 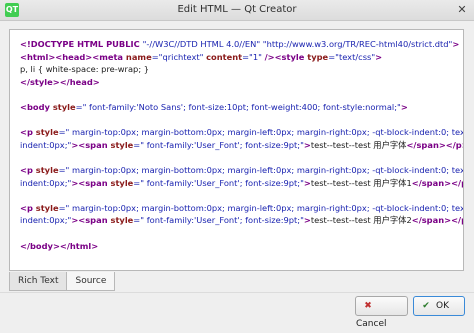 What do you see at coordinates (179, 56) in the screenshot?
I see `code-token: ="qrichtext"` at bounding box center [179, 56].